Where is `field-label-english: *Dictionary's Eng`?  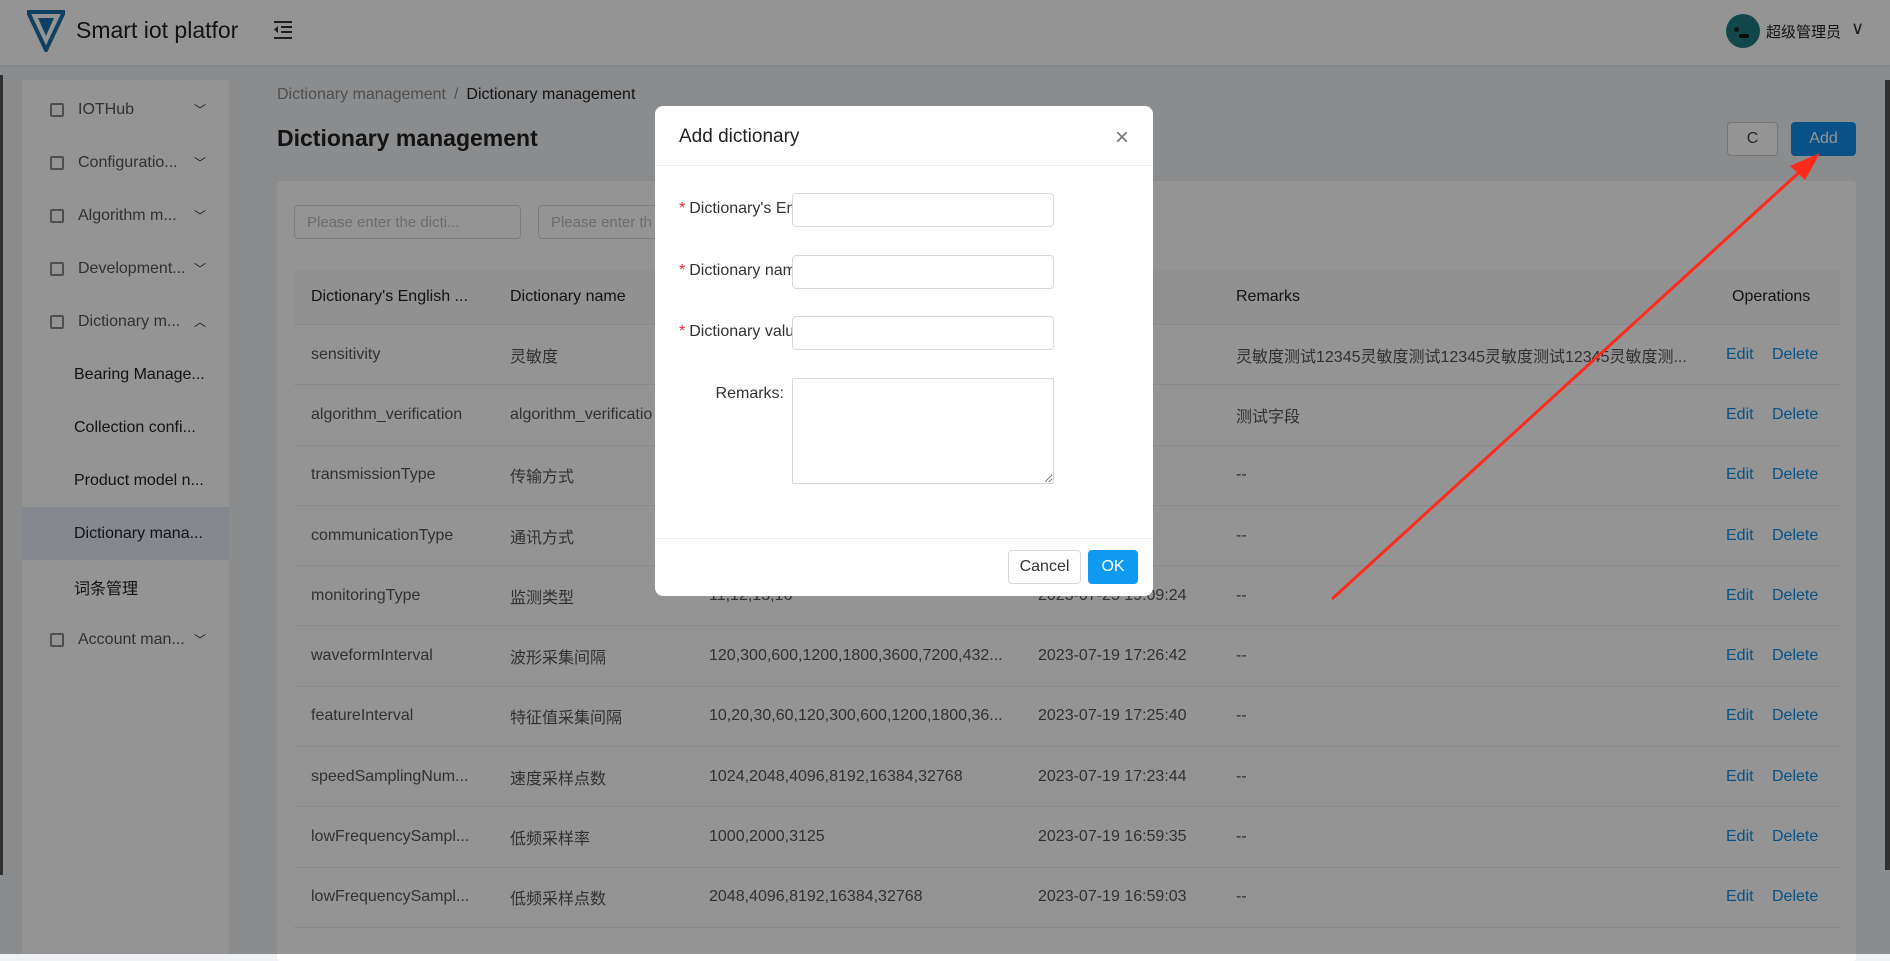
field-label-english: *Dictionary's Eng is located at coordinates (735, 209).